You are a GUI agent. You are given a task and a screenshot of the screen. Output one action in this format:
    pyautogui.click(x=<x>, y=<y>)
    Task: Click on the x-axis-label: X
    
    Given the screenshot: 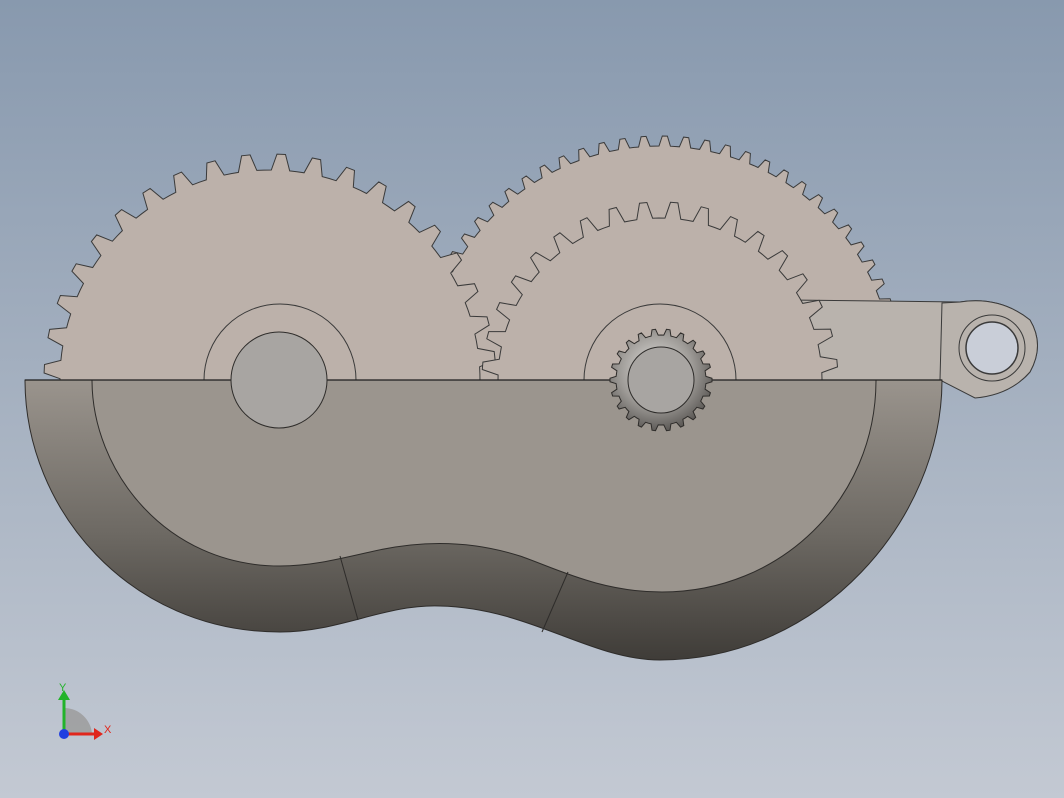 What is the action you would take?
    pyautogui.click(x=108, y=730)
    